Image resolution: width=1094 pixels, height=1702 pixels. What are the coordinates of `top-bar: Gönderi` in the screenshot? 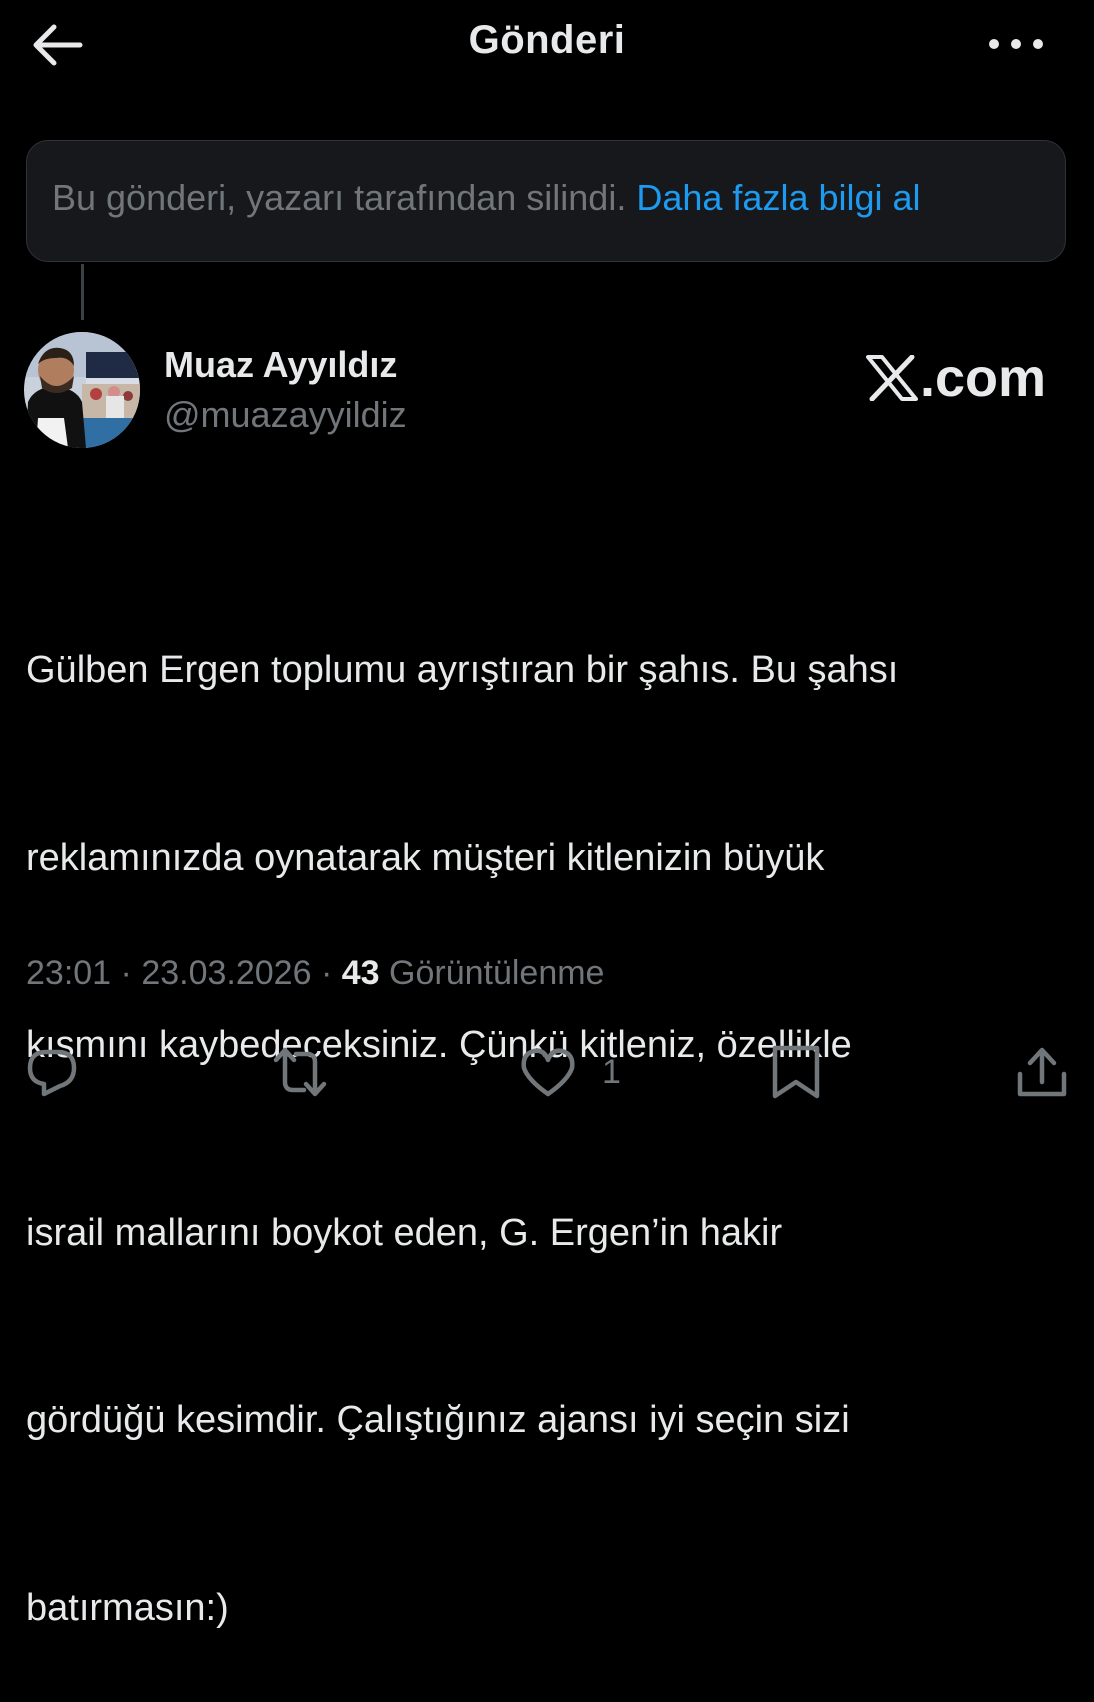 It's located at (547, 45).